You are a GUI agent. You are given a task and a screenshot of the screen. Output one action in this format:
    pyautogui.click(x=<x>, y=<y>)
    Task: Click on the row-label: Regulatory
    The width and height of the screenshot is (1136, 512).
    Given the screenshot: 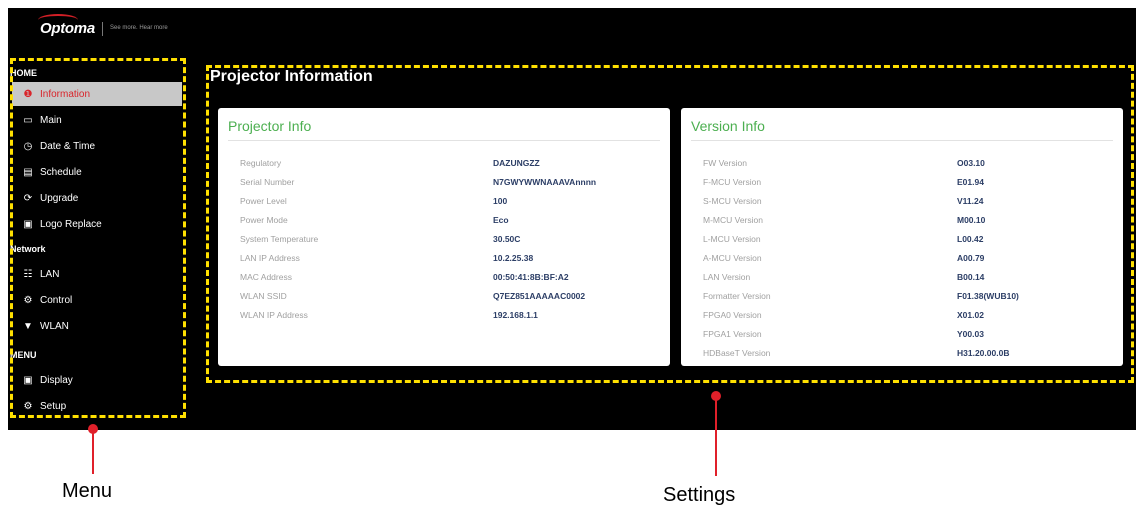 What is the action you would take?
    pyautogui.click(x=261, y=163)
    